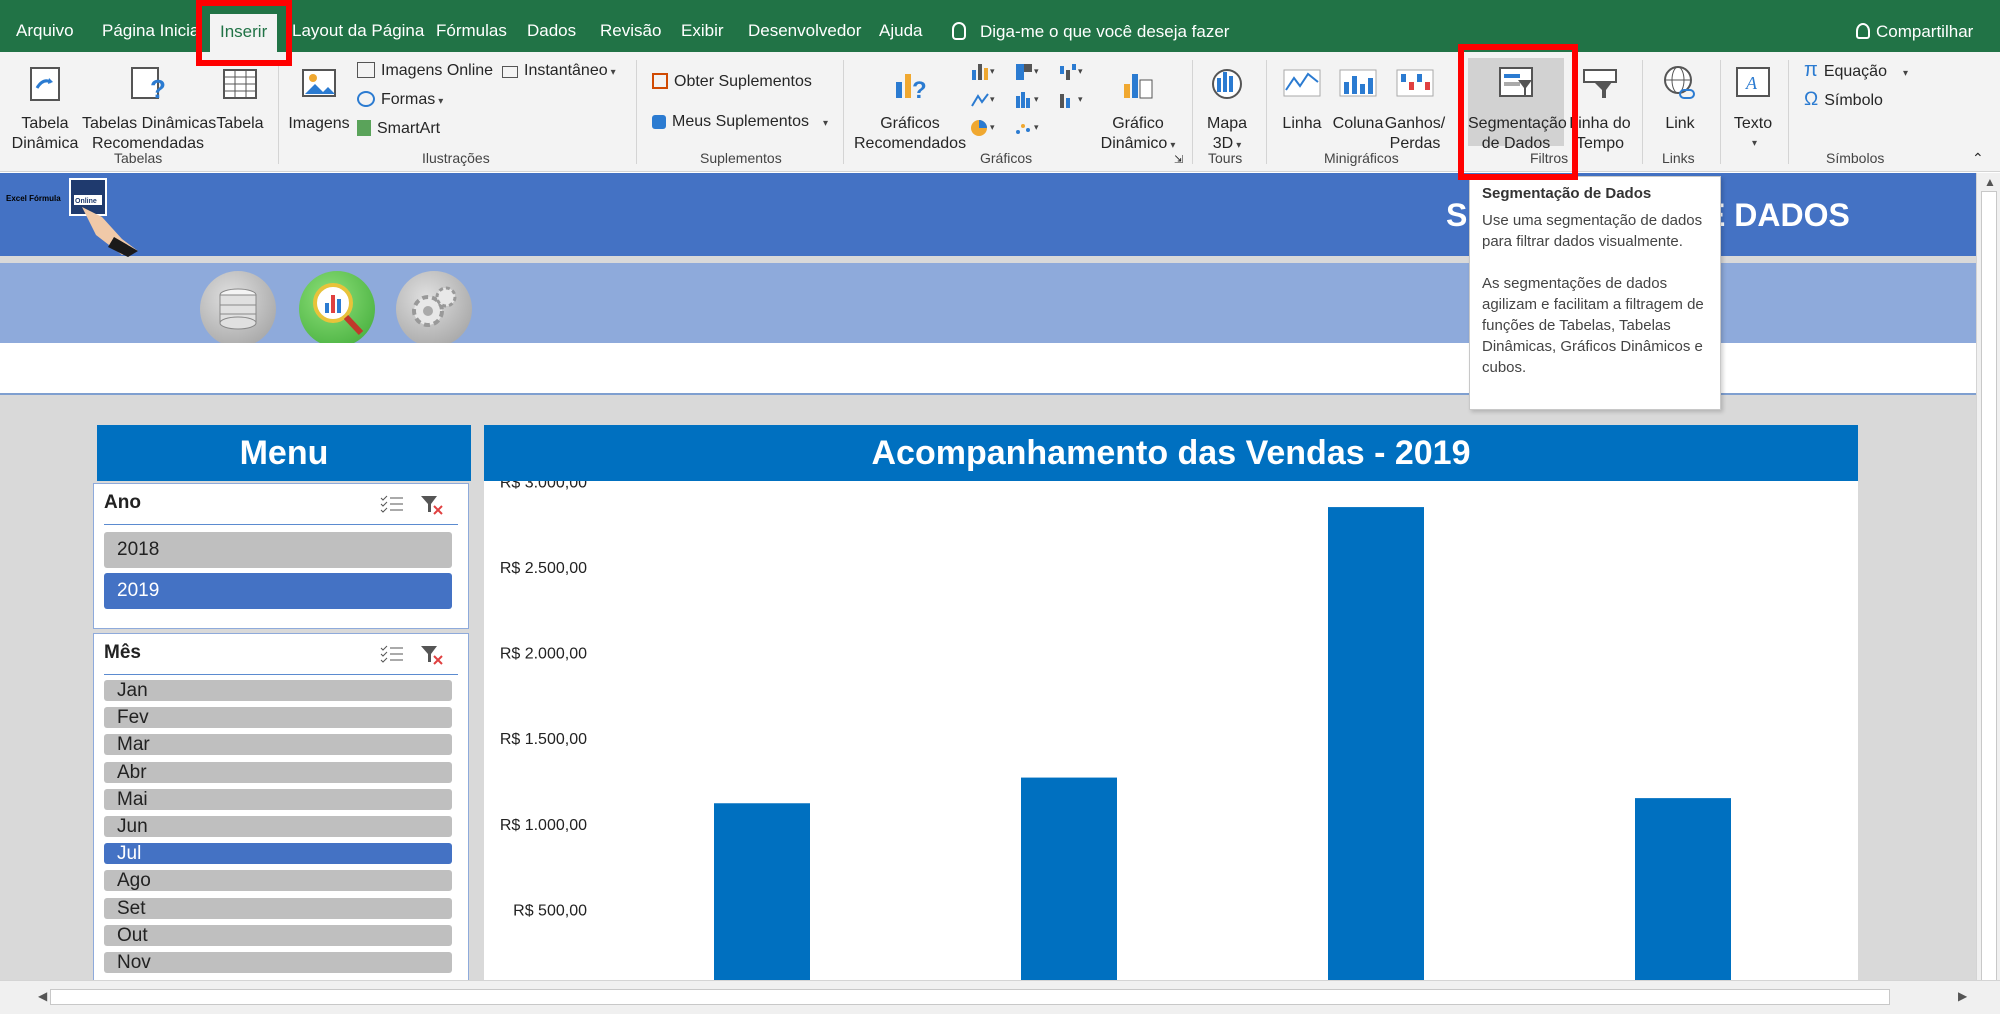 This screenshot has height=1014, width=2000. What do you see at coordinates (1415, 106) in the screenshot?
I see `sparkline-winloss-button: Ganhos/ Perdas` at bounding box center [1415, 106].